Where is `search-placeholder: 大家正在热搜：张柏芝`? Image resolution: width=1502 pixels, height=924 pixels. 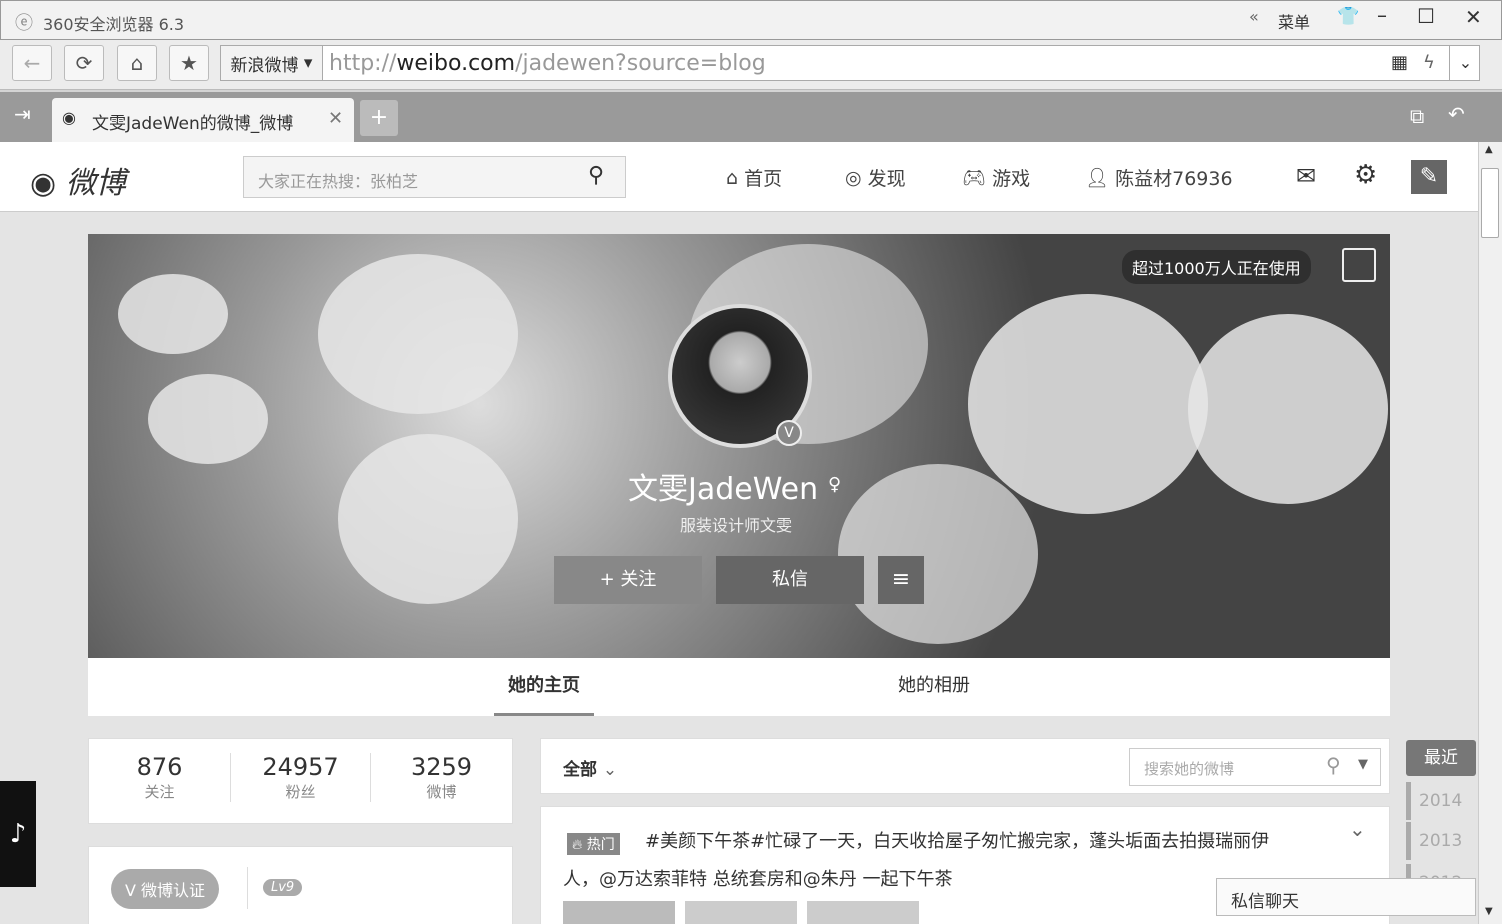
search-placeholder: 大家正在热搜：张柏芝 is located at coordinates (338, 181).